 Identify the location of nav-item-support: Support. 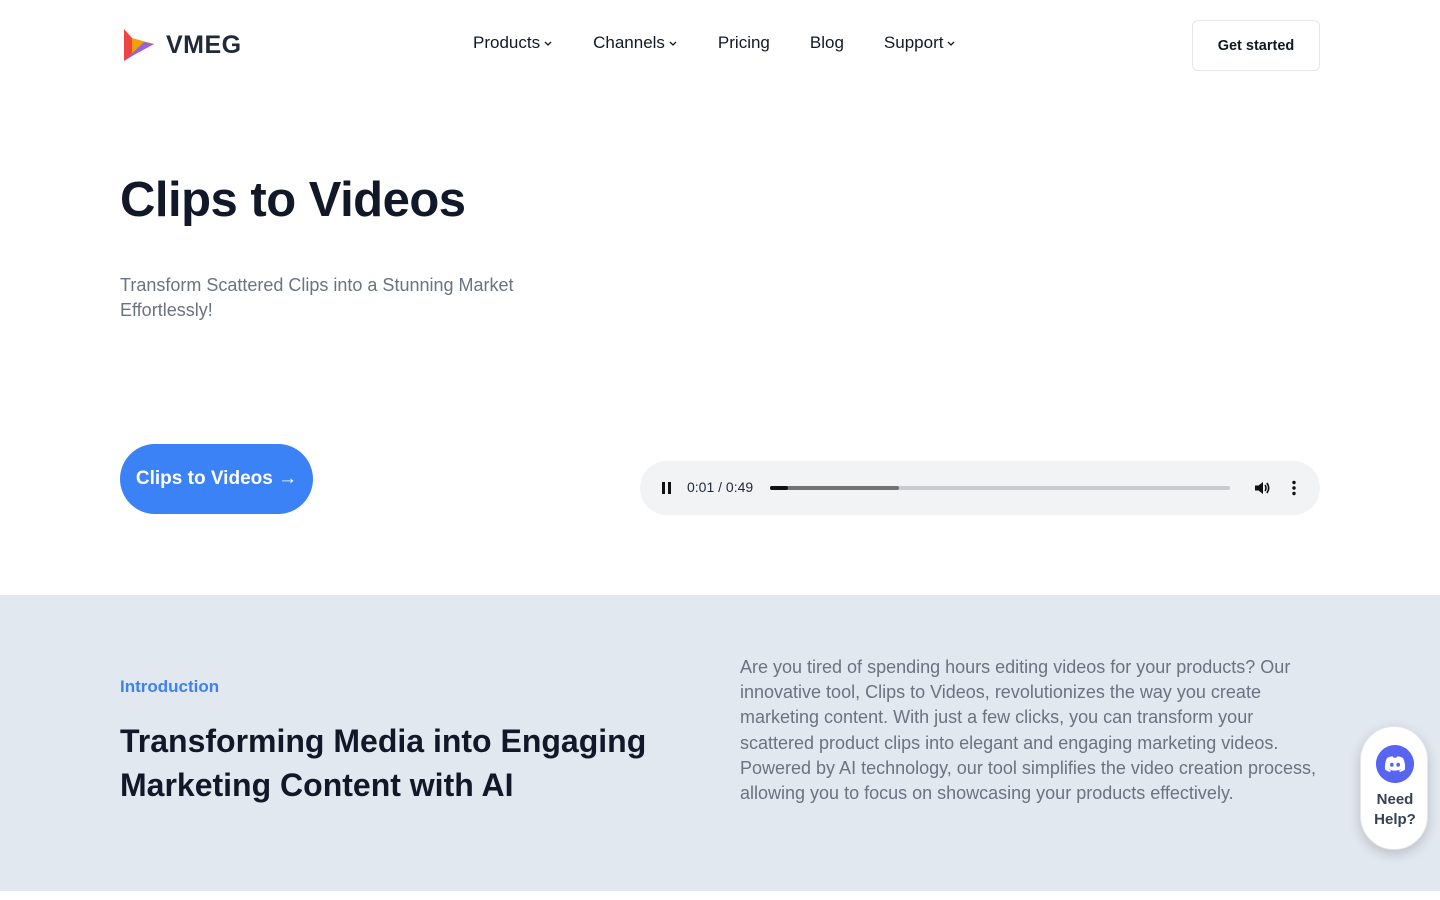
(920, 43).